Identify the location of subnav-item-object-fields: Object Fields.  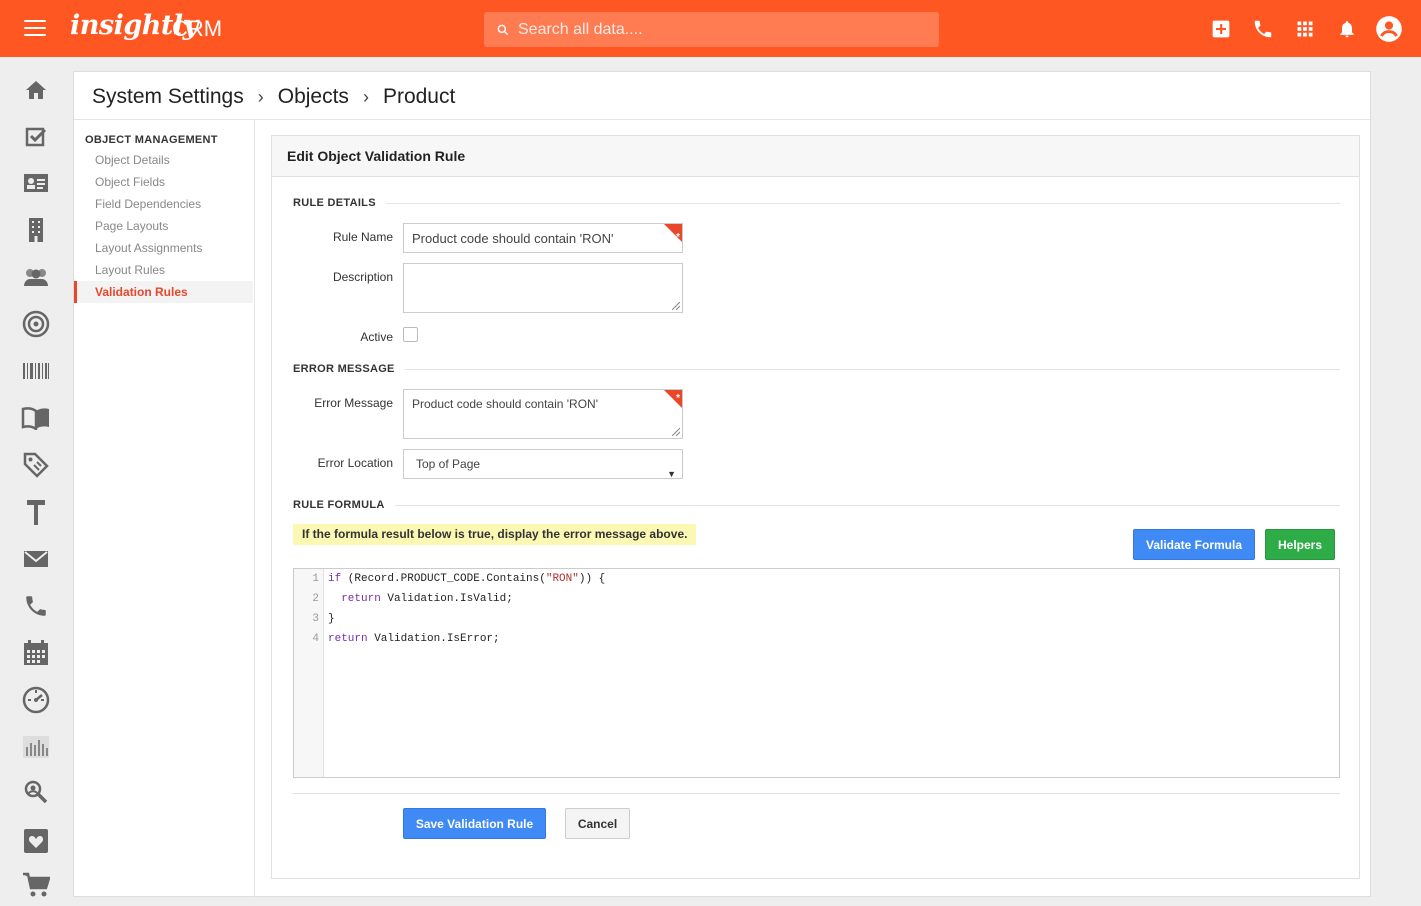
(163, 182).